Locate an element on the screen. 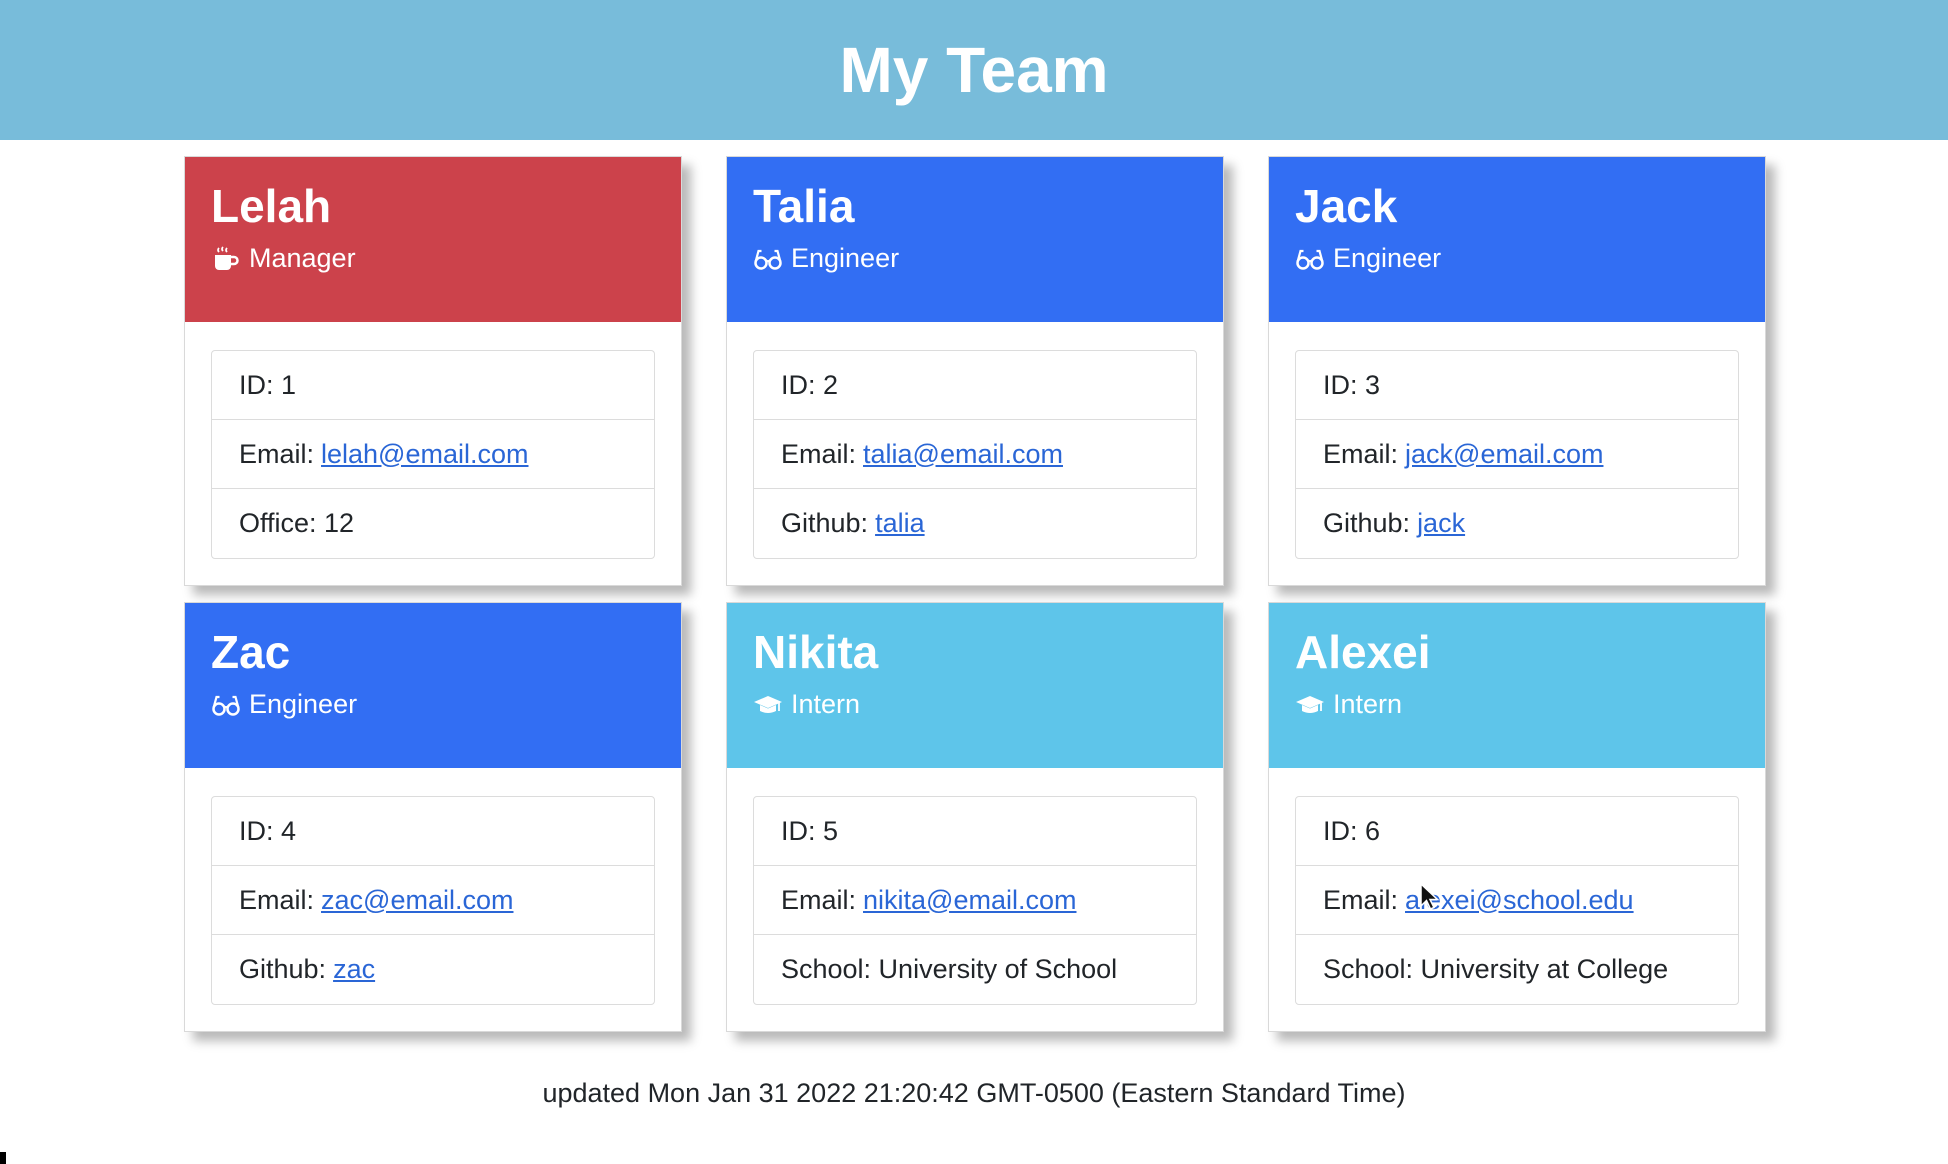 Image resolution: width=1948 pixels, height=1164 pixels. employee-github-row: Github: jack is located at coordinates (1517, 523).